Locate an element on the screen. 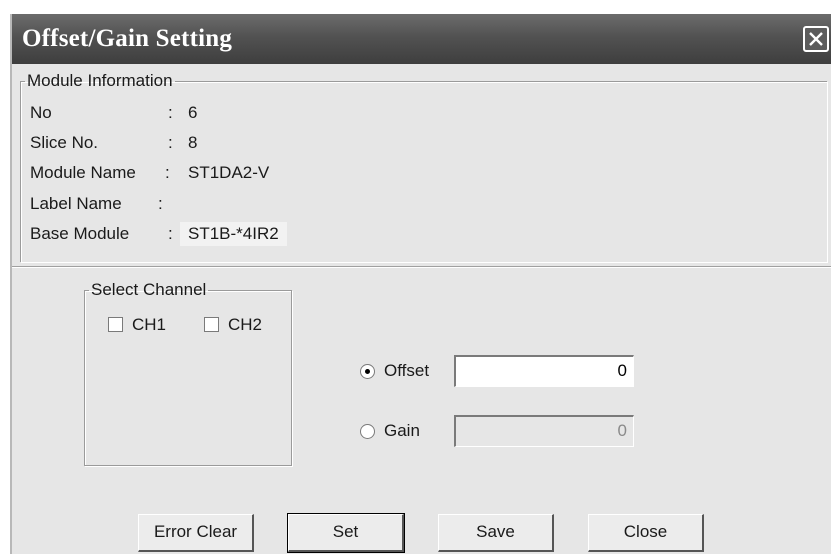  gain-label: Gain is located at coordinates (402, 431).